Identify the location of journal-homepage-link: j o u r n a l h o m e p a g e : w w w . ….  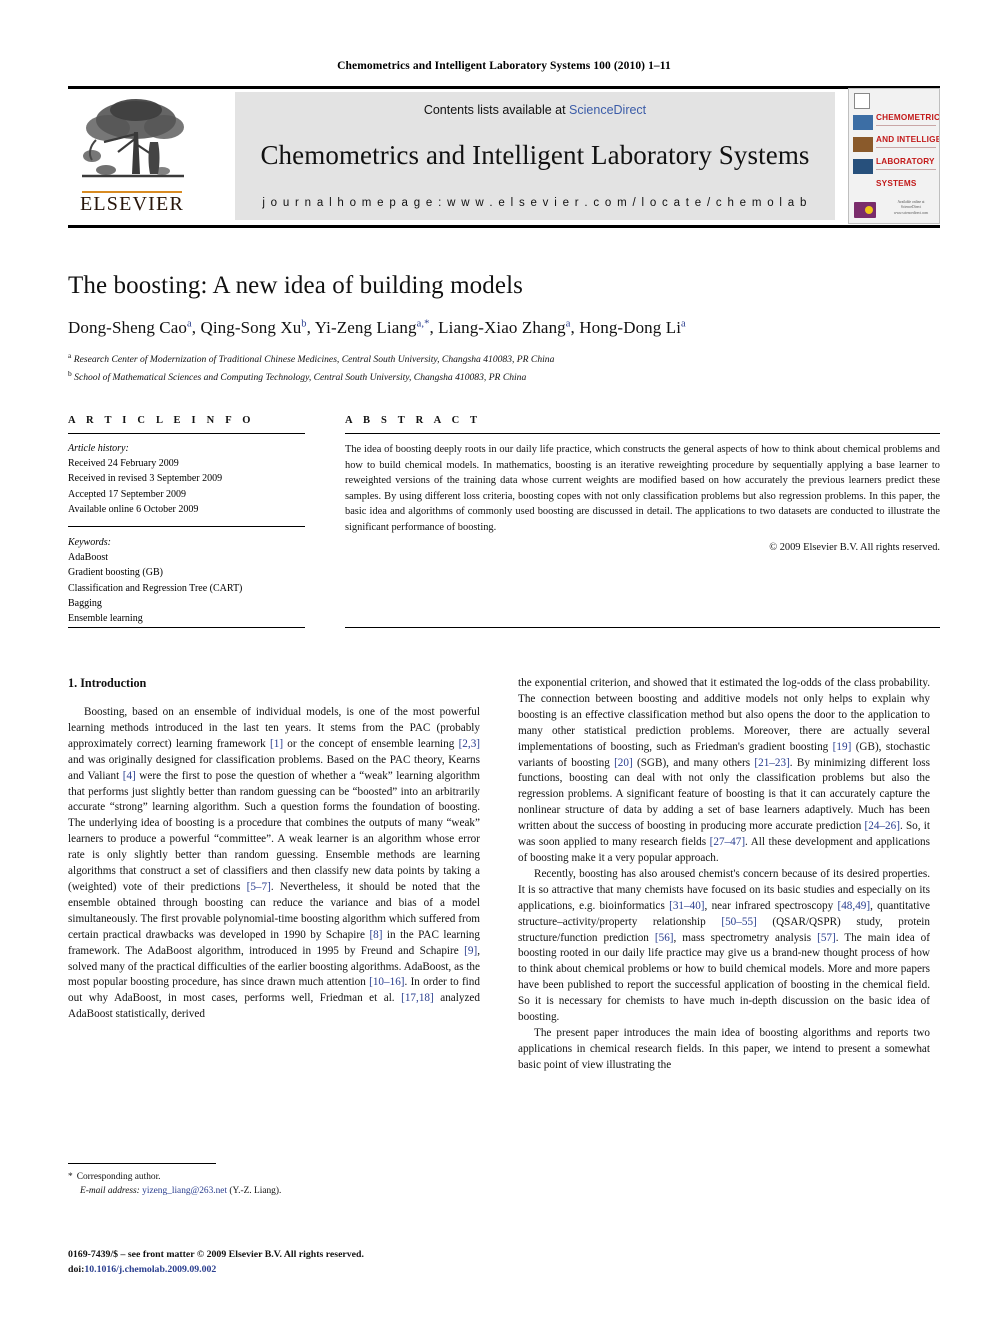
(534, 203).